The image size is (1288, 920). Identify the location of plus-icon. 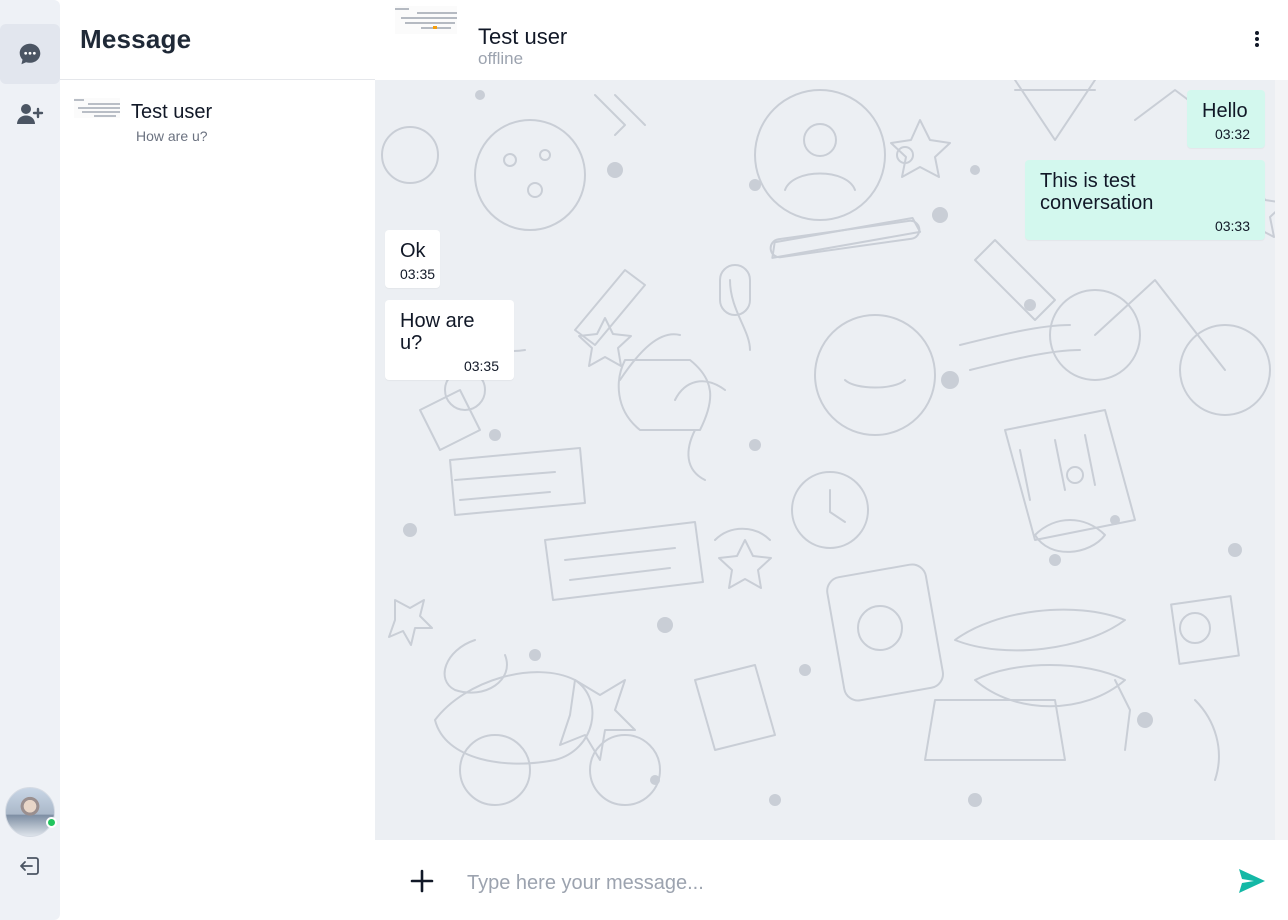
(422, 881).